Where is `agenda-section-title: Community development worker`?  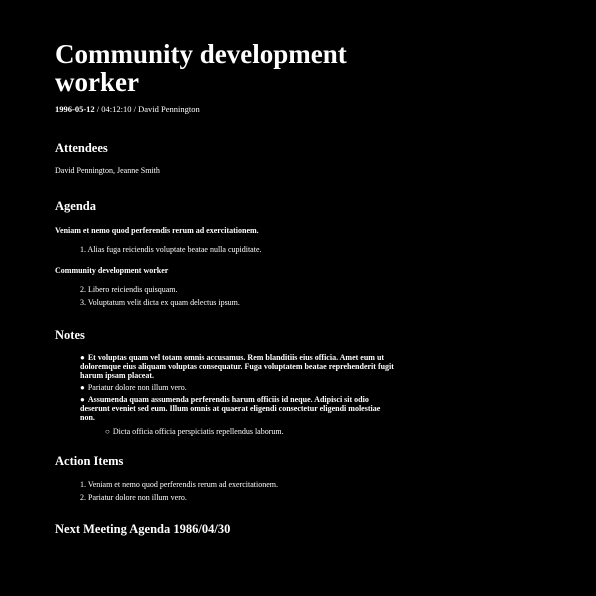
agenda-section-title: Community development worker is located at coordinates (112, 270).